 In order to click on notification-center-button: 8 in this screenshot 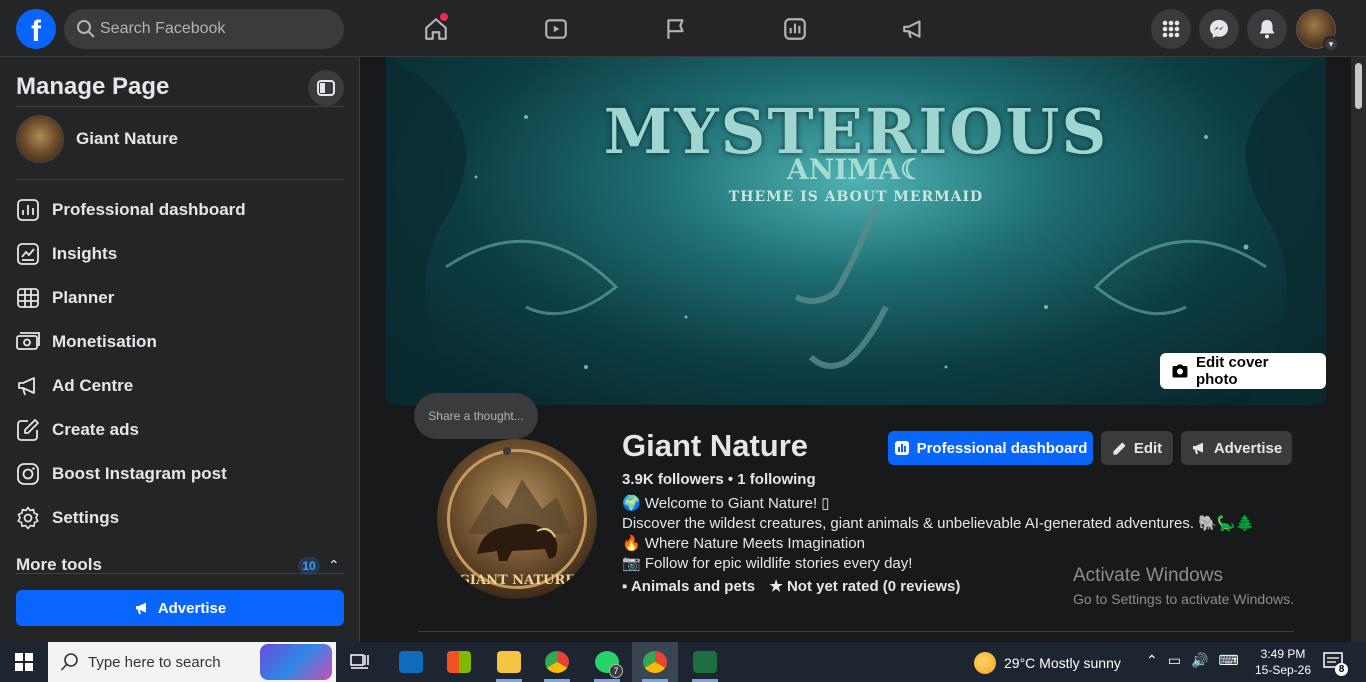, I will do `click(1335, 663)`.